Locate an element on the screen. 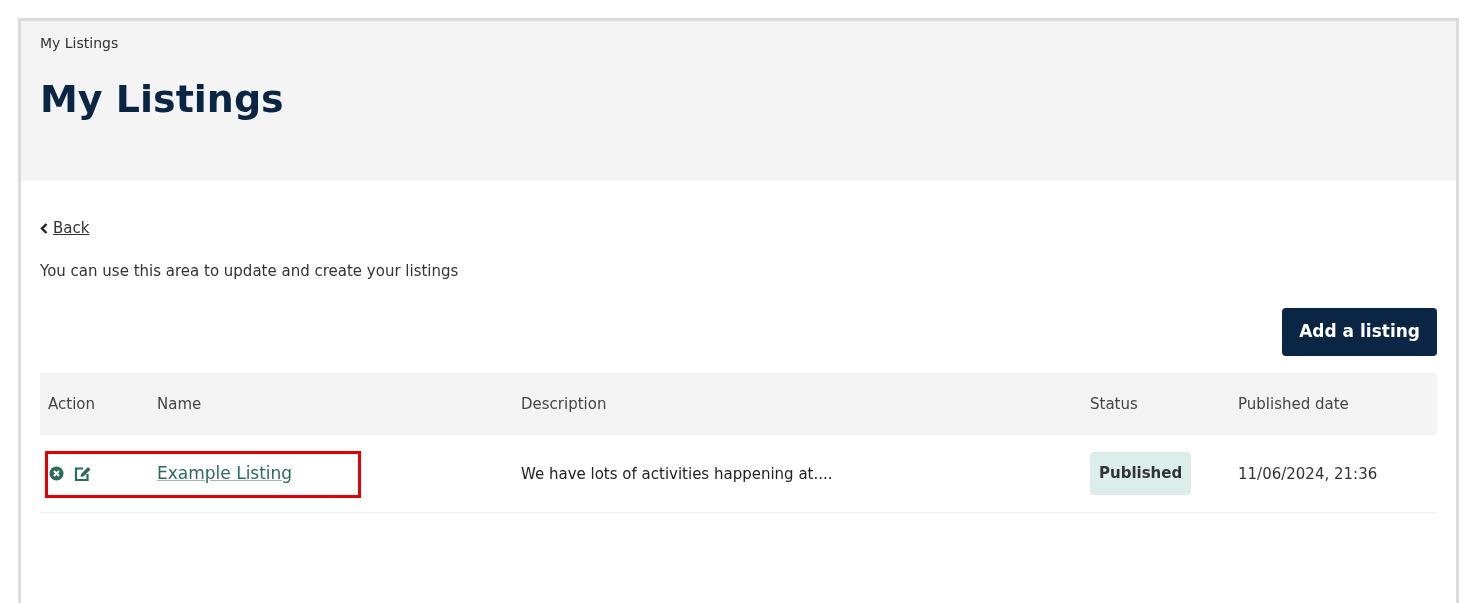 The height and width of the screenshot is (603, 1477). page-title: My Listings is located at coordinates (162, 99).